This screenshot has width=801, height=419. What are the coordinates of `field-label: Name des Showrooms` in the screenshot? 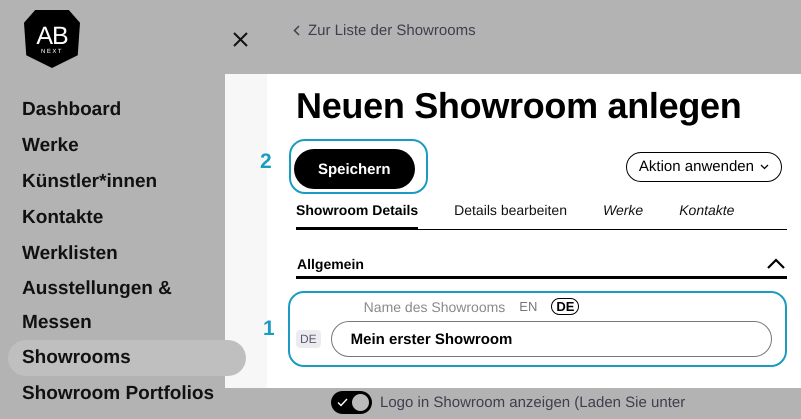 It's located at (435, 306).